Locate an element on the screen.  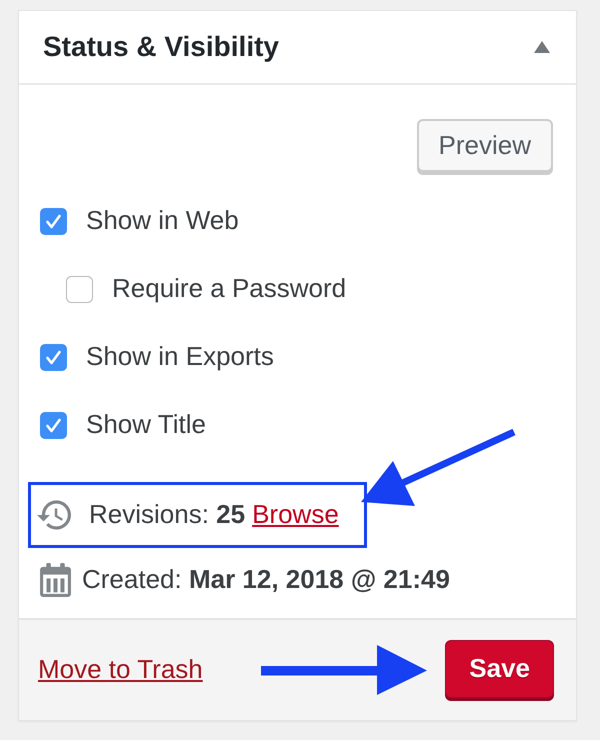
checkbox-label: Show Title is located at coordinates (146, 425).